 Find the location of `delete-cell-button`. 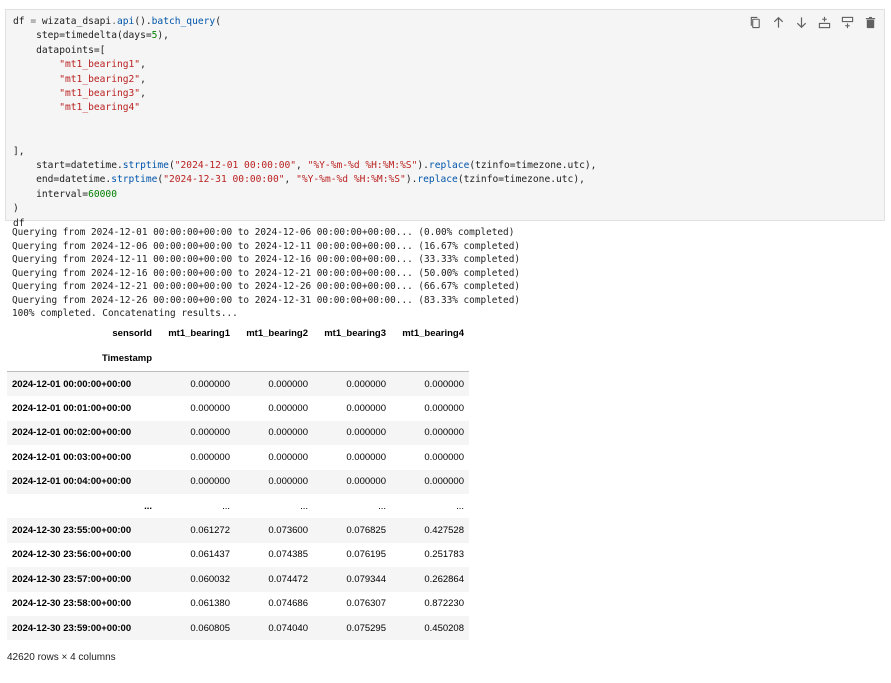

delete-cell-button is located at coordinates (870, 22).